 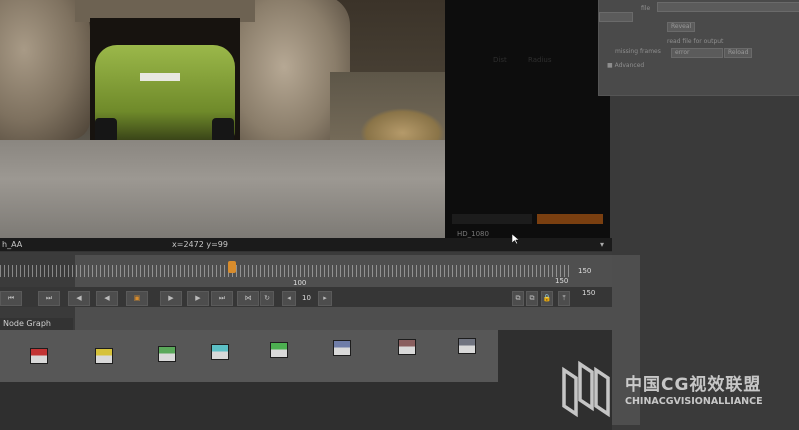 I want to click on export-icon: ⤒, so click(x=564, y=298).